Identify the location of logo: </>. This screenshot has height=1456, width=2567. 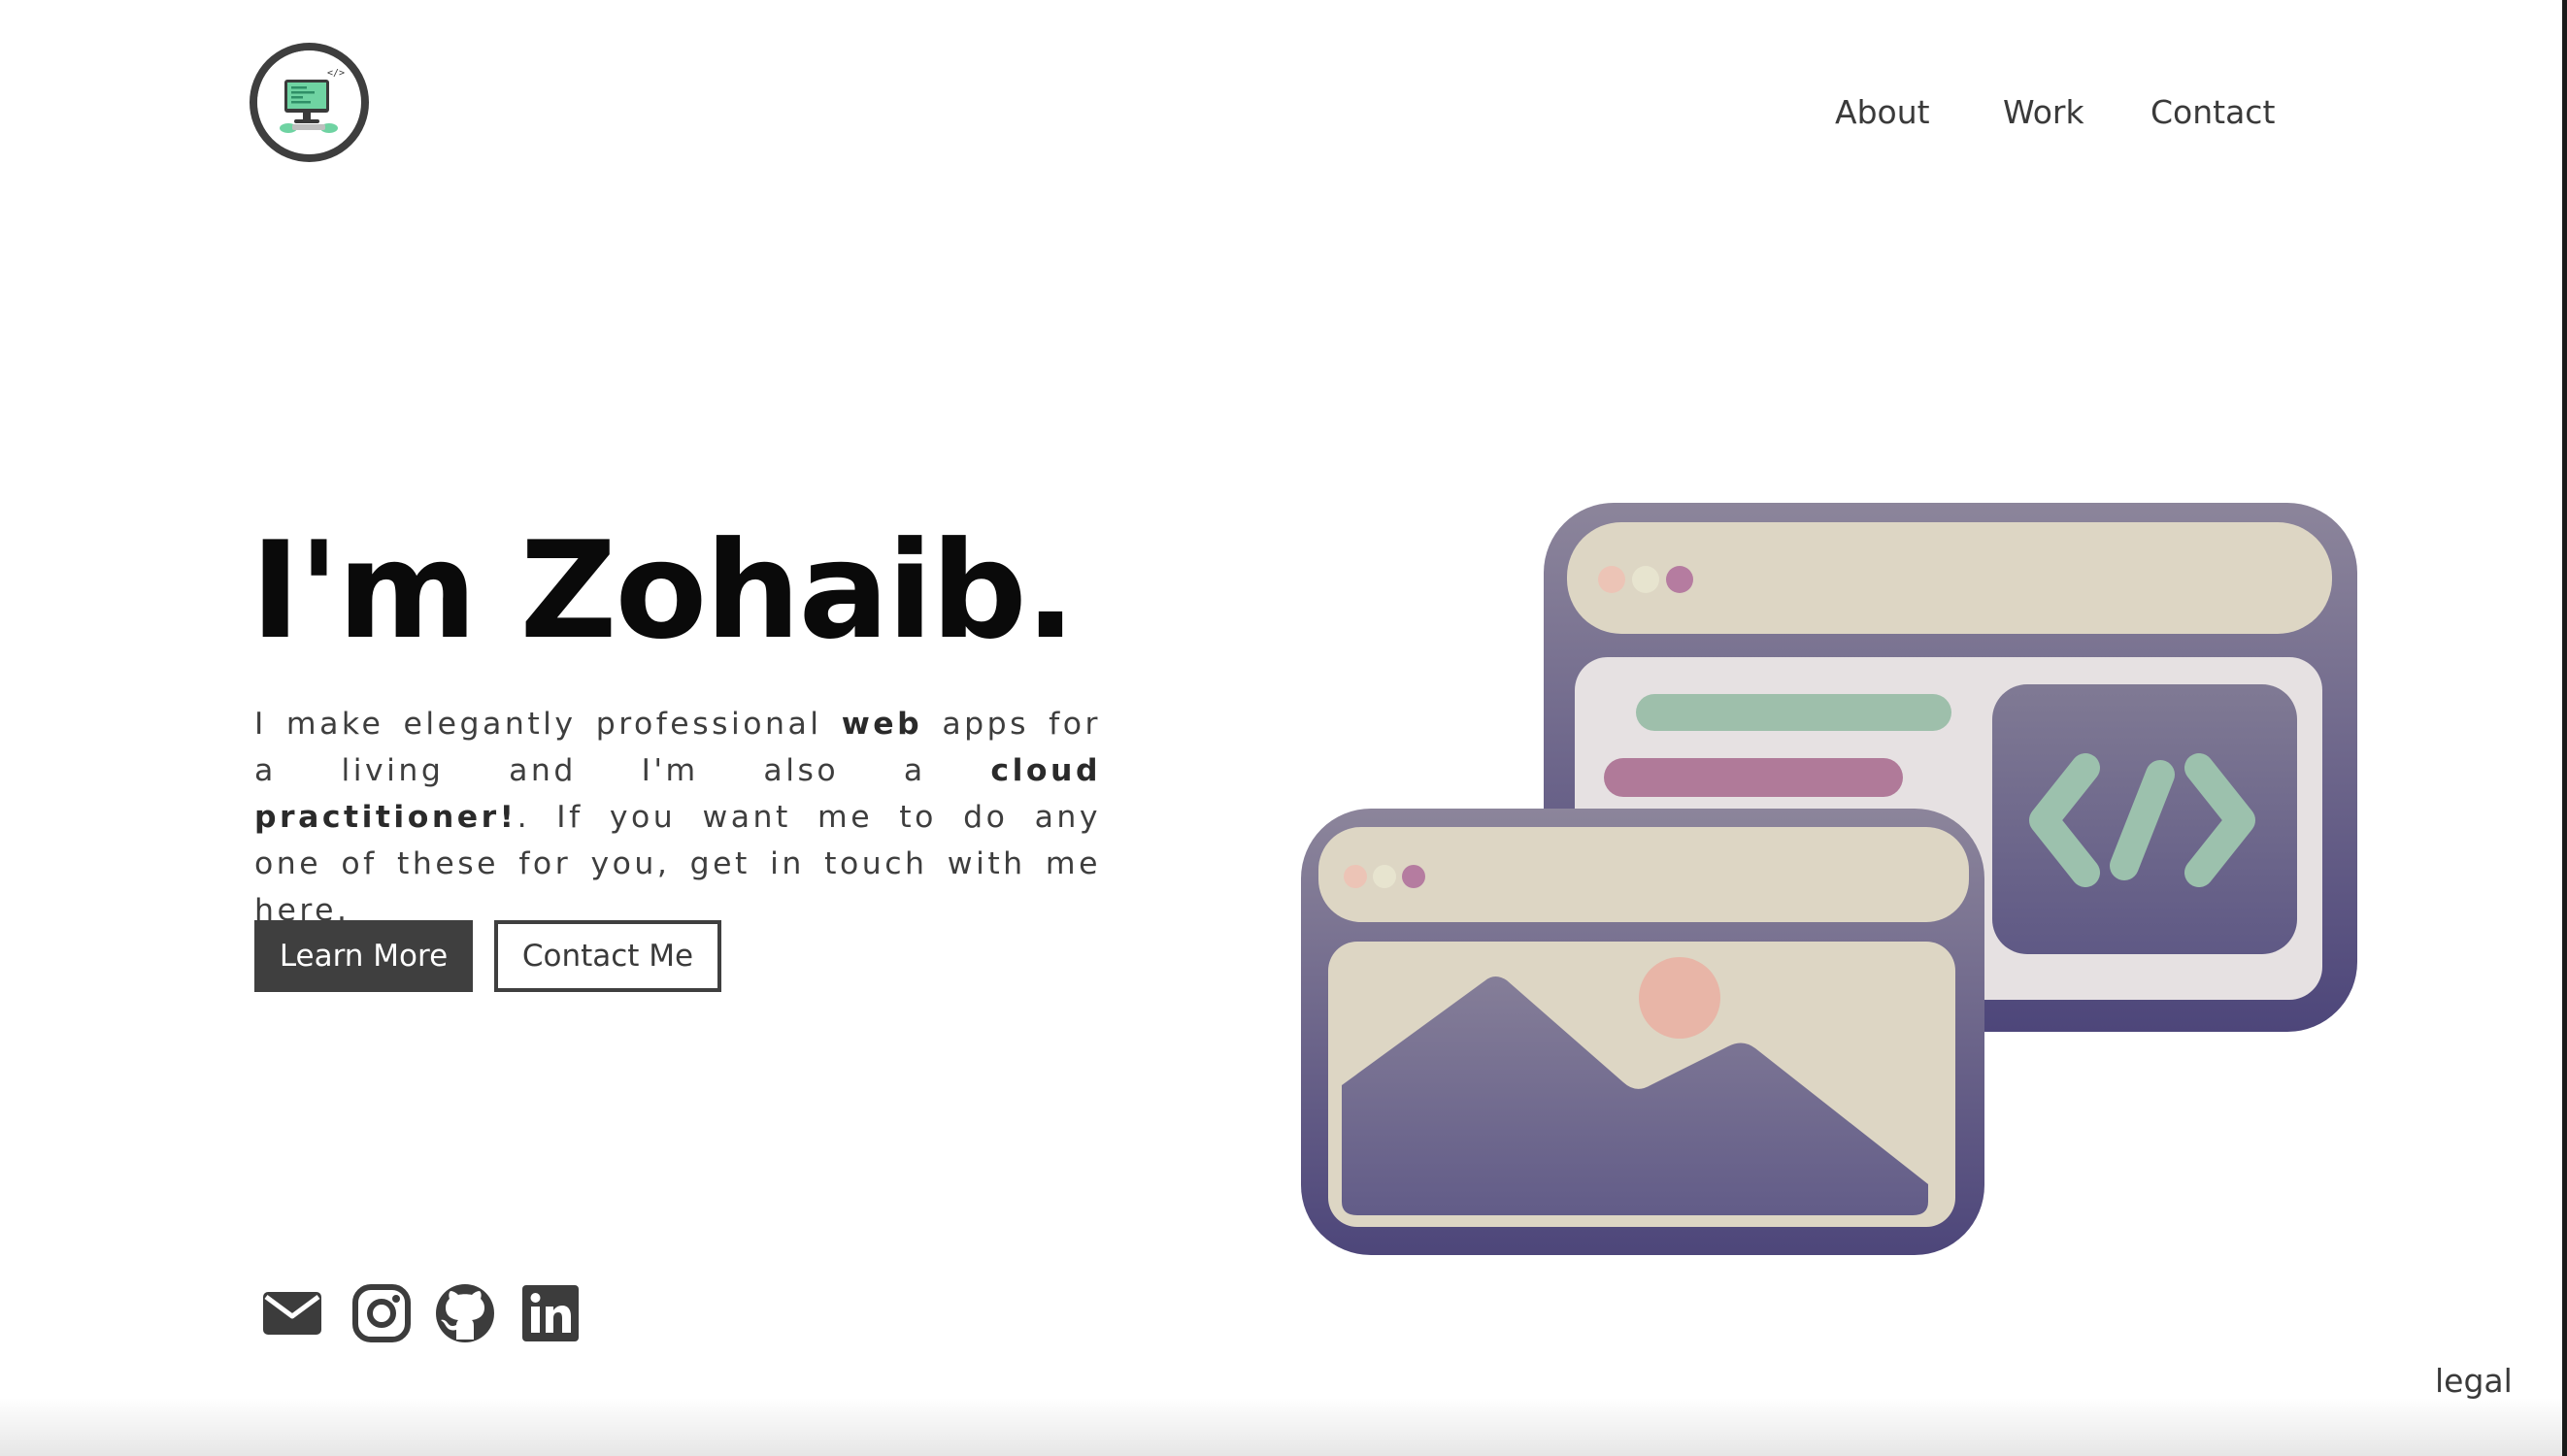
(309, 102).